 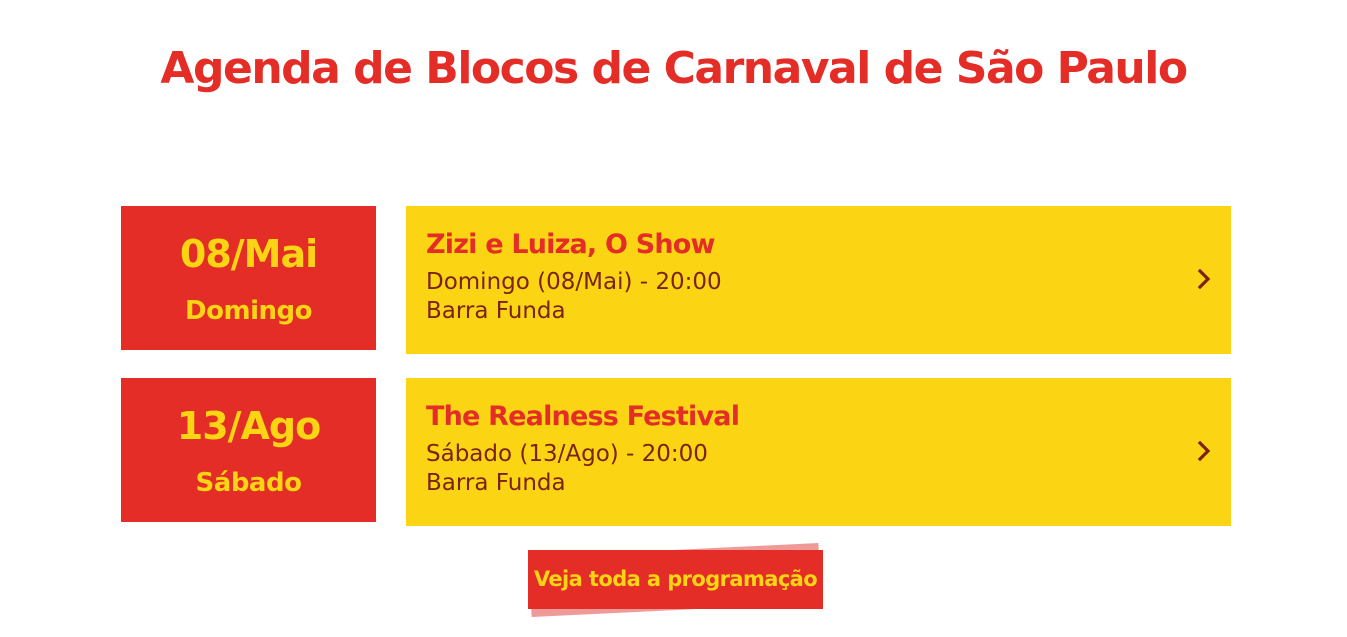 What do you see at coordinates (248, 426) in the screenshot?
I see `event-date: 13/Ago` at bounding box center [248, 426].